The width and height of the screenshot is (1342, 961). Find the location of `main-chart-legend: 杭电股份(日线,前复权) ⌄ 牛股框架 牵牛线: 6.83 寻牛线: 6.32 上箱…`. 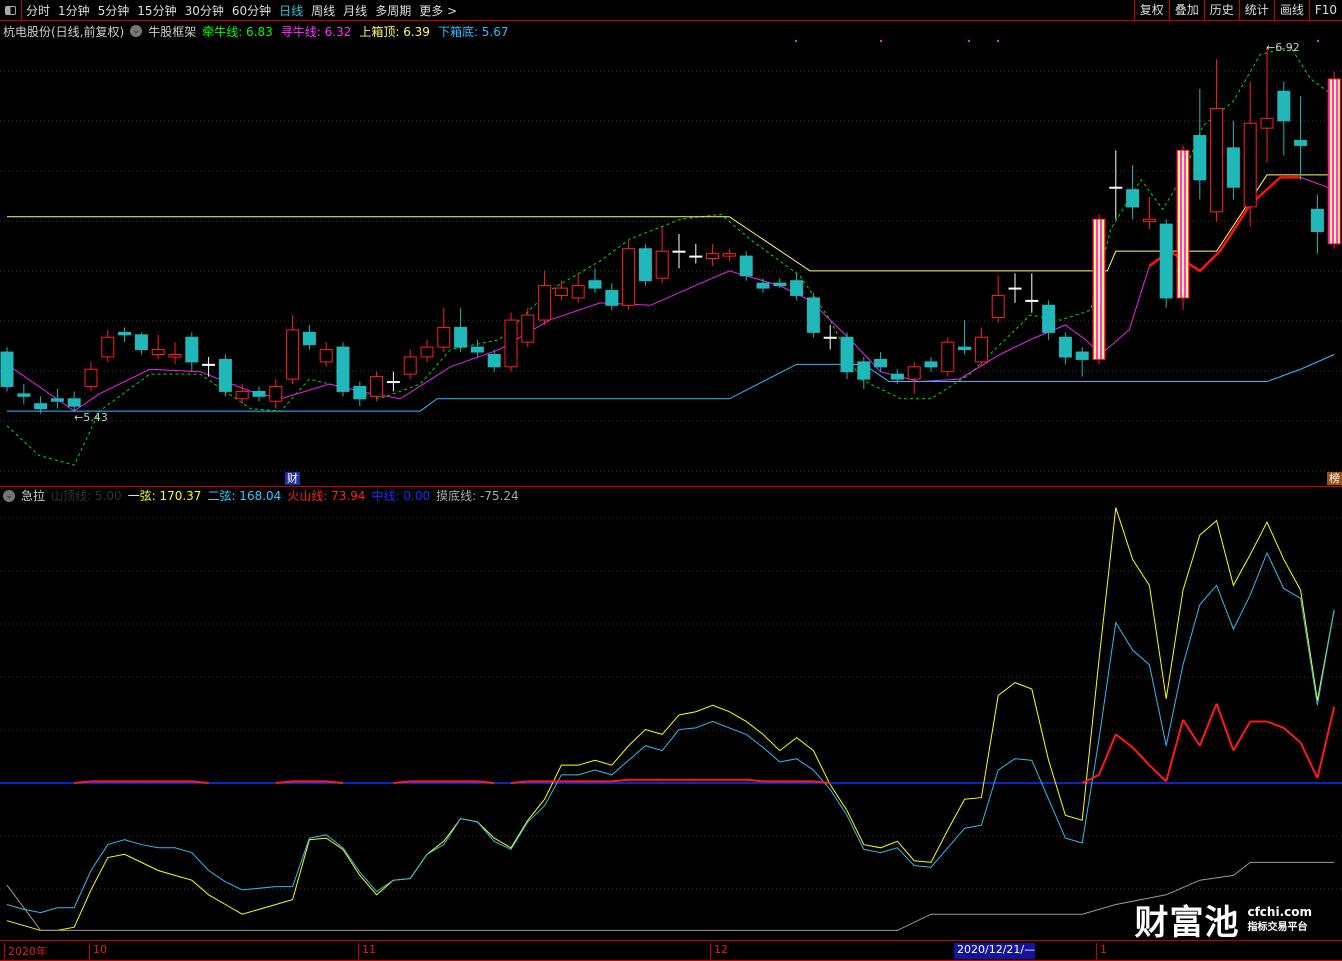

main-chart-legend: 杭电股份(日线,前复权) ⌄ 牛股框架 牵牛线: 6.83 寻牛线: 6.32 上箱… is located at coordinates (254, 31).